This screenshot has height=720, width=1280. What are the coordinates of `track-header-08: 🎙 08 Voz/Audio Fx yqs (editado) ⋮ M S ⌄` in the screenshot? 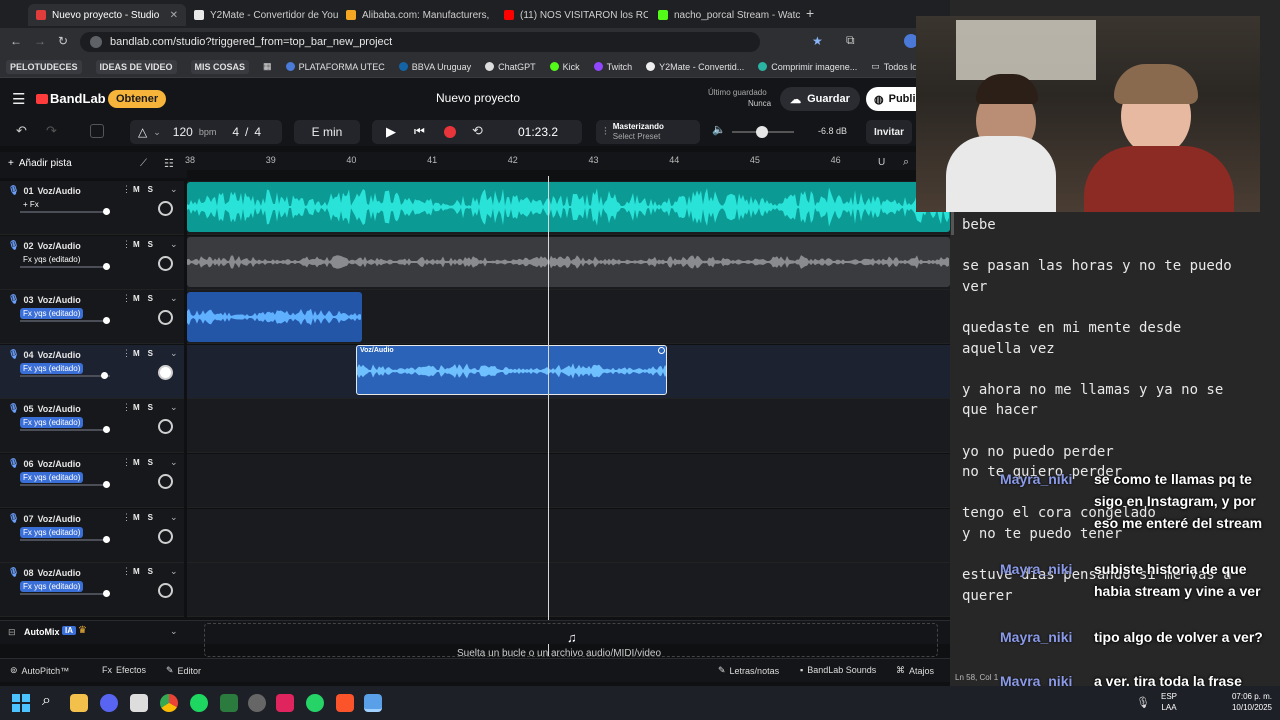 It's located at (92, 590).